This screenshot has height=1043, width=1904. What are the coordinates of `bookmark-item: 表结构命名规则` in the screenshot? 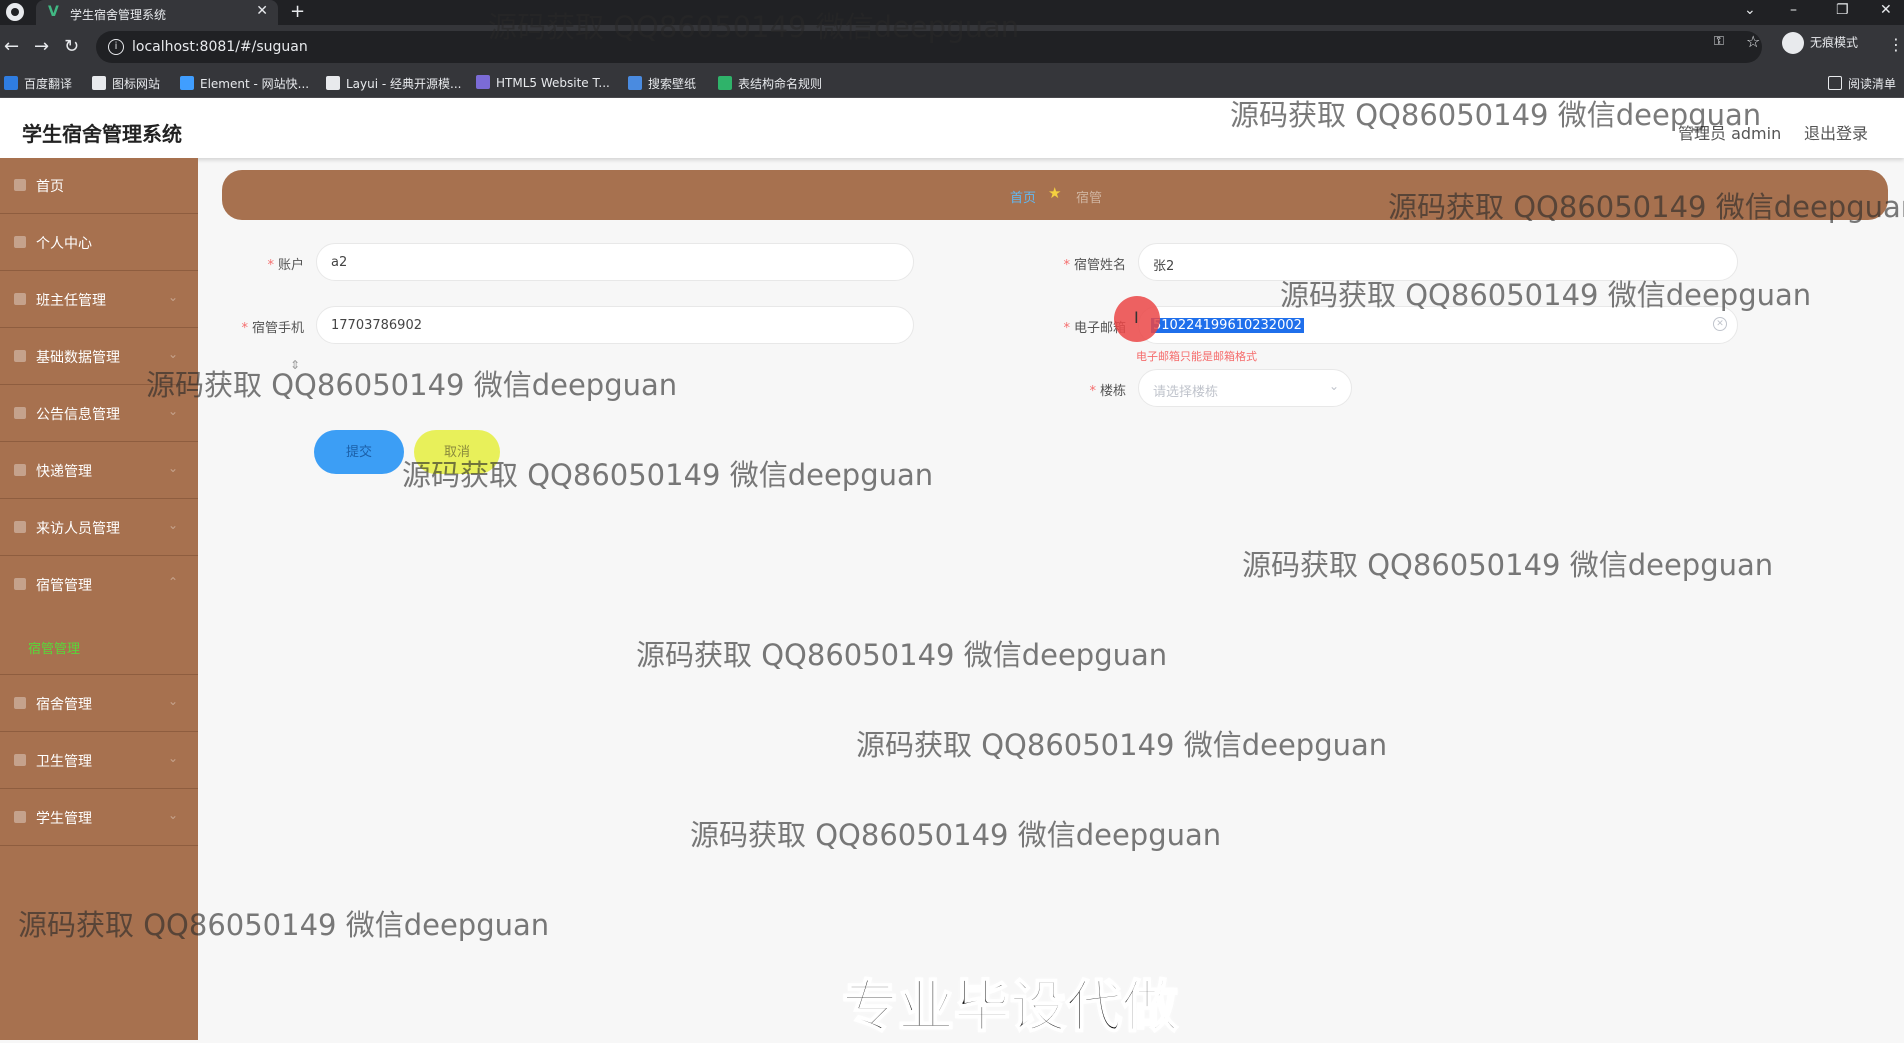 It's located at (770, 83).